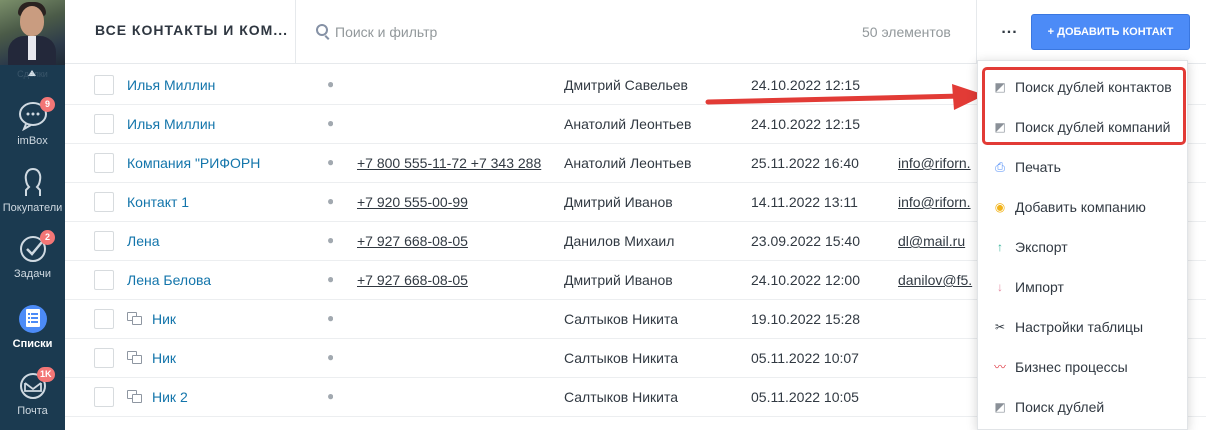  Describe the element at coordinates (805, 163) in the screenshot. I see `created-date: 25.11.2022 16:40` at that location.